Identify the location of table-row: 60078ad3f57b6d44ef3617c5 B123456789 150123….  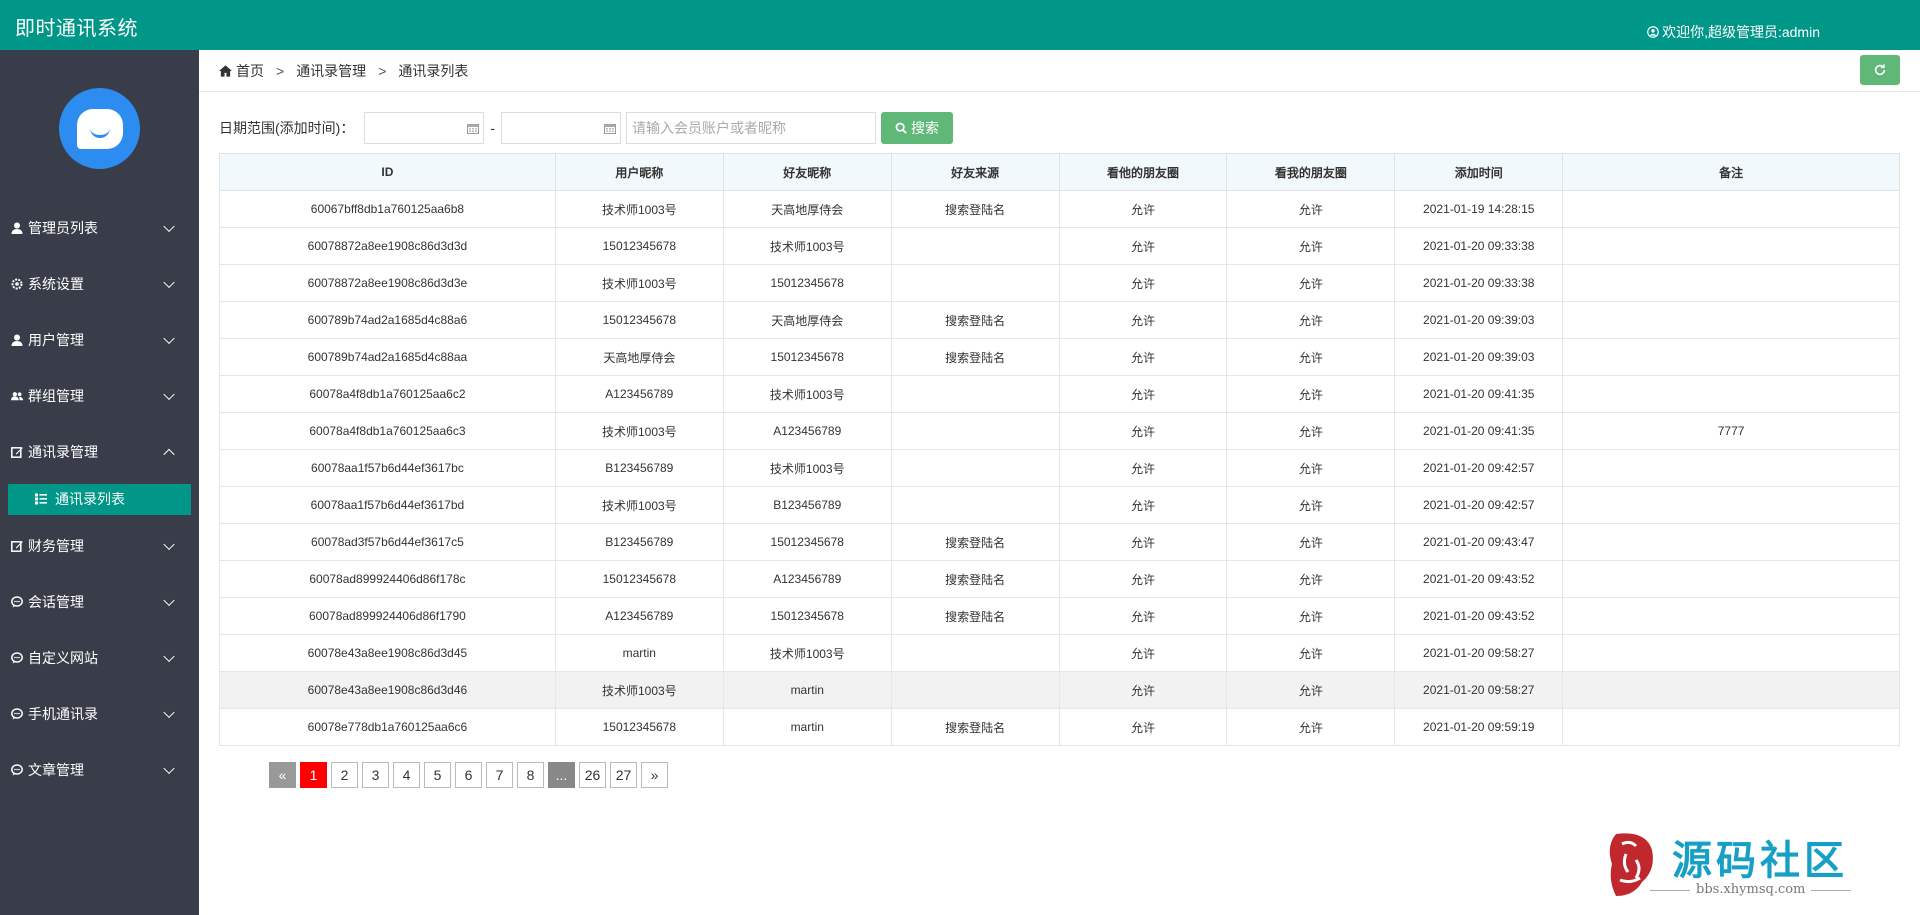
(1059, 542).